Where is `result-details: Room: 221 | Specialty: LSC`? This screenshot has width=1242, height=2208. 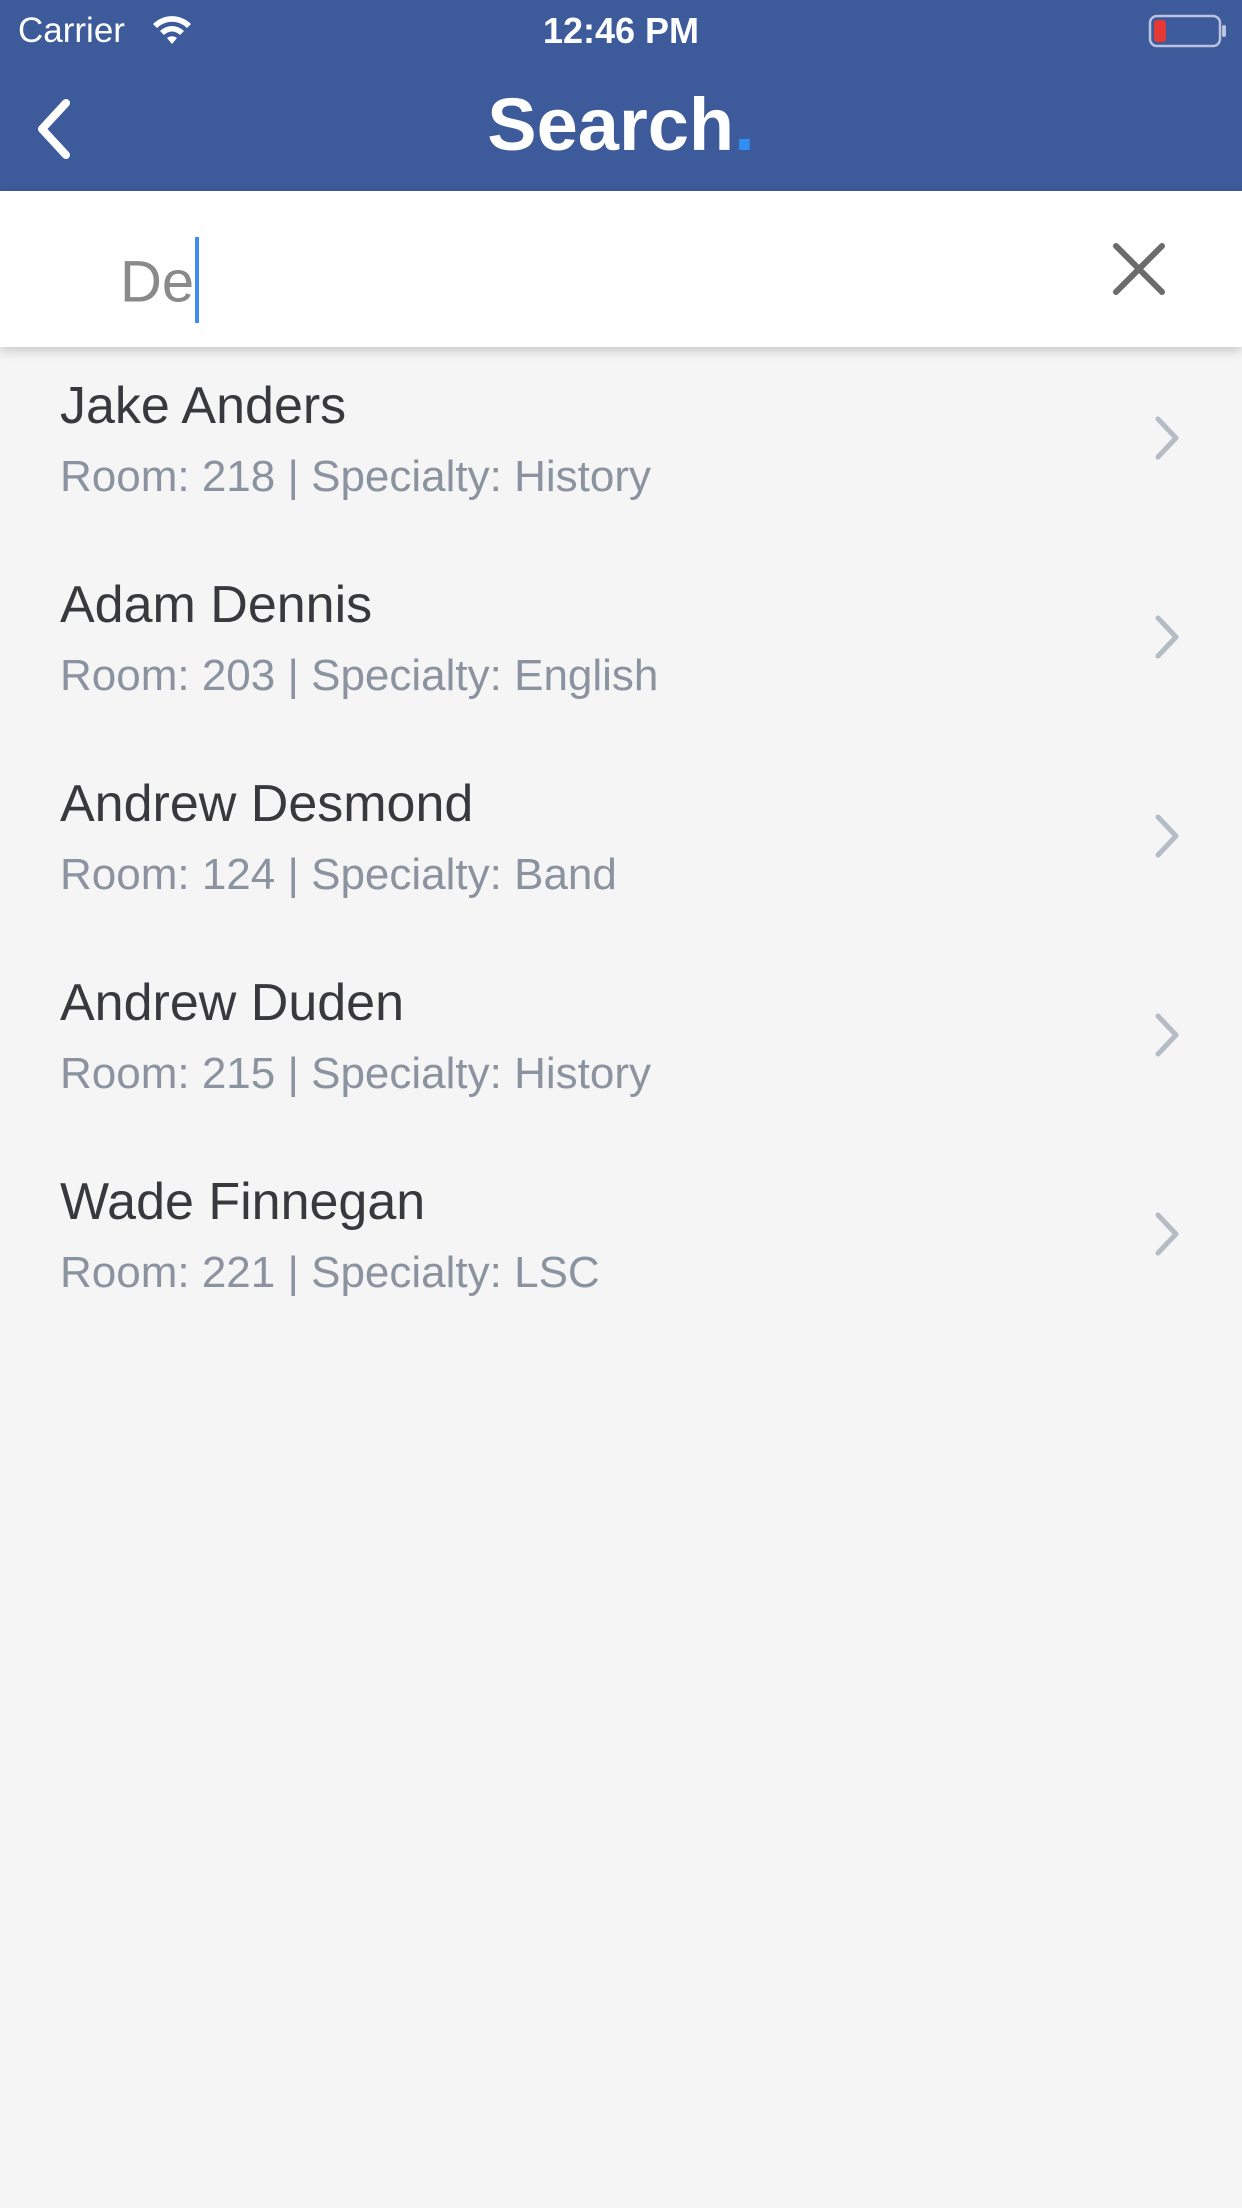
result-details: Room: 221 | Specialty: LSC is located at coordinates (330, 1272).